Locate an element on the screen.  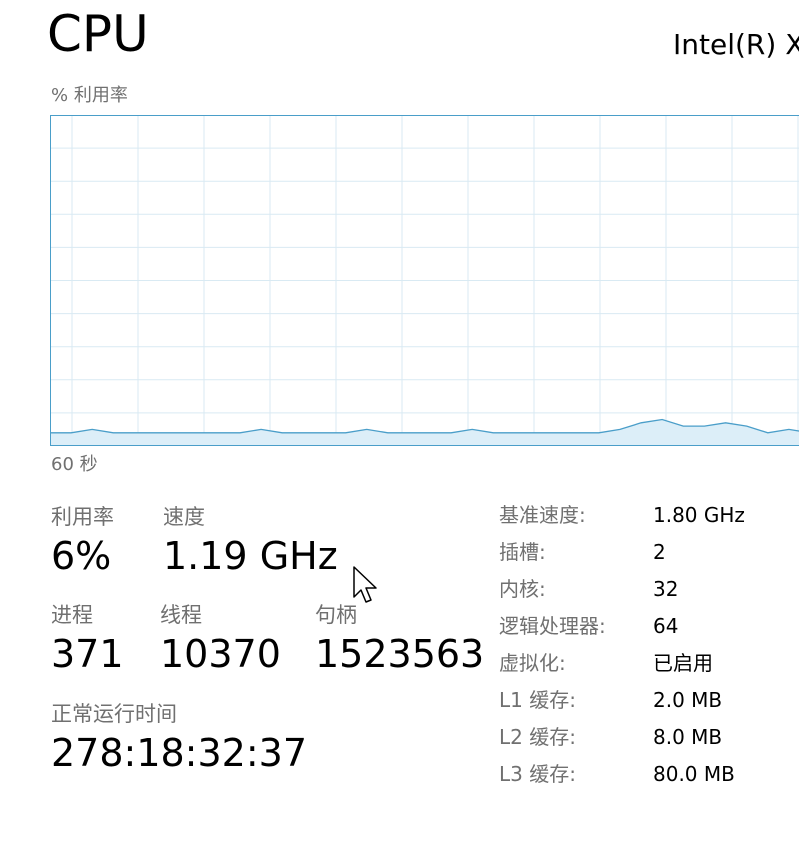
spec-value-l3-cache: 80.0 MB is located at coordinates (694, 774).